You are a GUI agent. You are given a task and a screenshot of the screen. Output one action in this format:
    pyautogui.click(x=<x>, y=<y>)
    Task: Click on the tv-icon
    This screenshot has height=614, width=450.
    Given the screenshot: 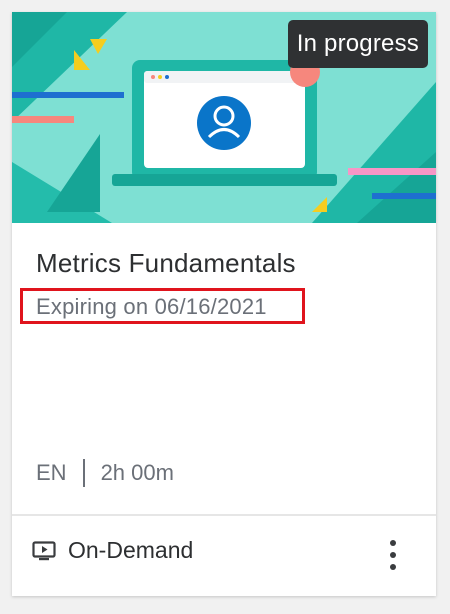 What is the action you would take?
    pyautogui.click(x=44, y=550)
    